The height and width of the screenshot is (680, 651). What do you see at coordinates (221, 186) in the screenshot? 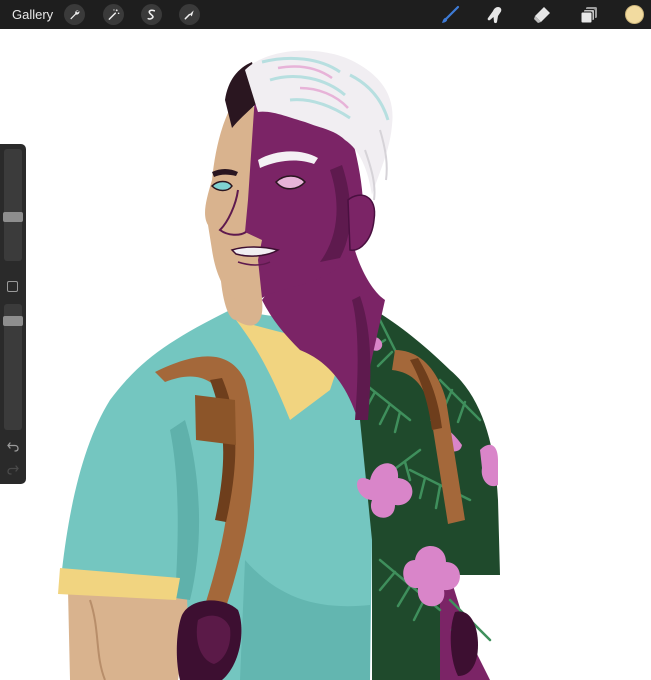
I see `eye-left` at bounding box center [221, 186].